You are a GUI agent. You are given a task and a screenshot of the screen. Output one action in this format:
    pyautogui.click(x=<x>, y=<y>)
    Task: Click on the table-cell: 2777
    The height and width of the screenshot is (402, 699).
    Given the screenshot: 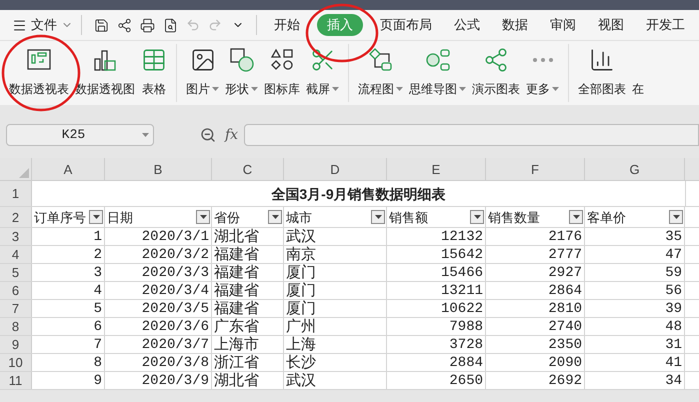 What is the action you would take?
    pyautogui.click(x=535, y=254)
    